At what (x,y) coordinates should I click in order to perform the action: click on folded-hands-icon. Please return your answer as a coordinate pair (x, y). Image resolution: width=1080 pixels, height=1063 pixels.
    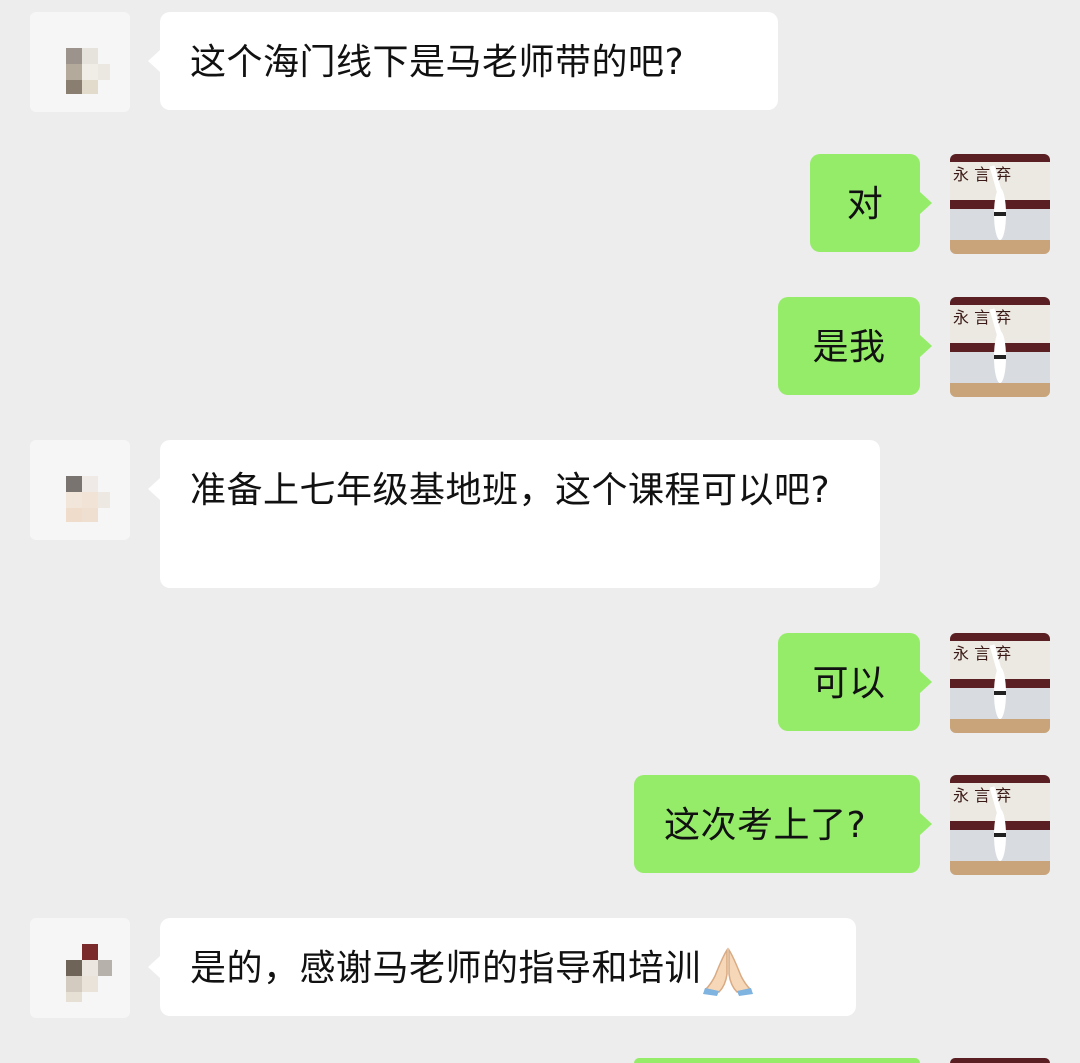
    Looking at the image, I should click on (728, 971).